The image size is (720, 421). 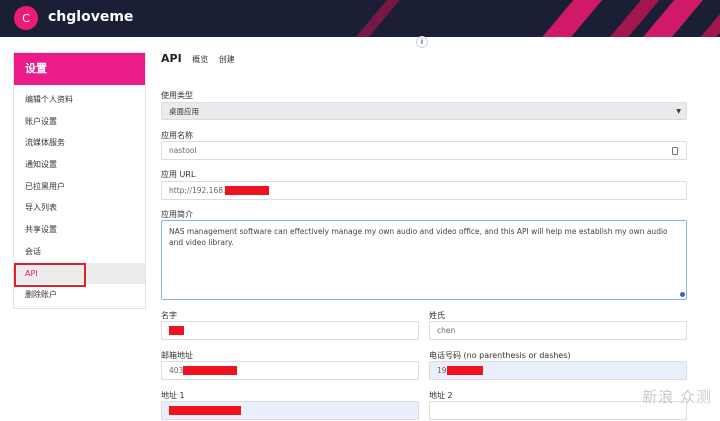 What do you see at coordinates (79, 187) in the screenshot?
I see `sidebar-item-blocked-users: 已拉黑用户` at bounding box center [79, 187].